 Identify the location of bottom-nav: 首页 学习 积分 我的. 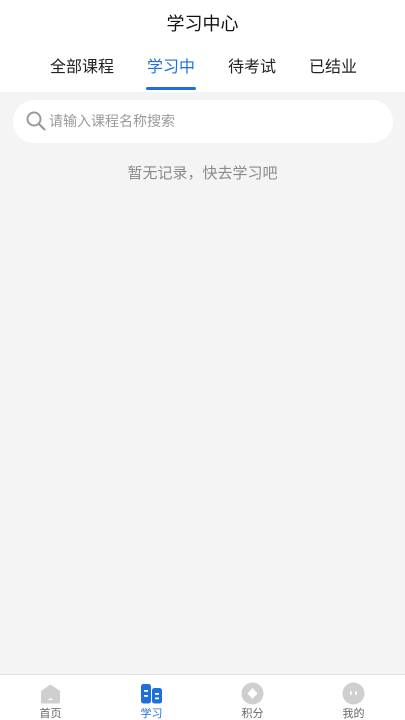
(202, 697).